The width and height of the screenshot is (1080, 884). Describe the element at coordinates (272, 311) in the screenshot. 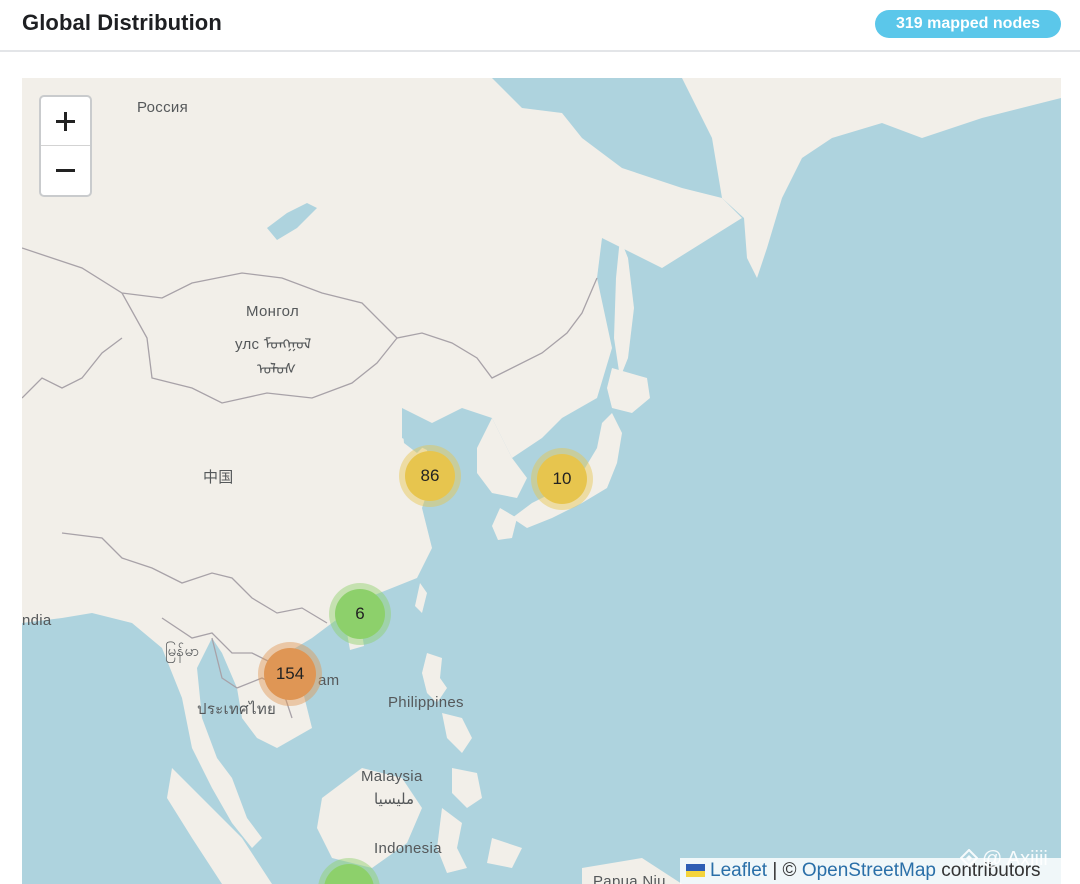

I see `label-mongolia-1: Монгол` at that location.